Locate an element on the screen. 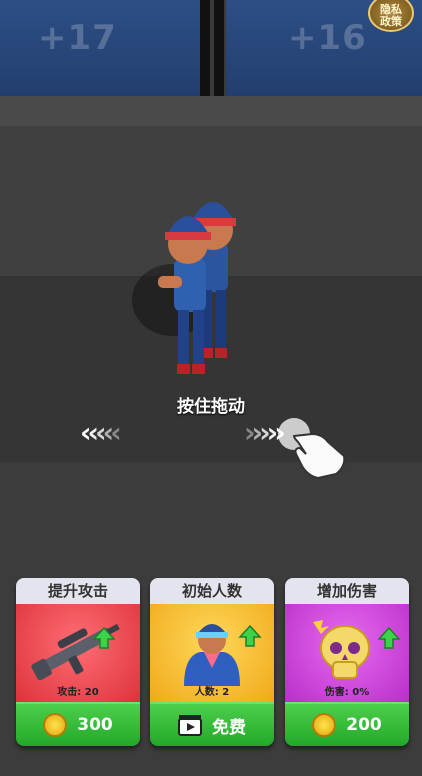 This screenshot has width=422, height=776. skull-icon is located at coordinates (341, 649).